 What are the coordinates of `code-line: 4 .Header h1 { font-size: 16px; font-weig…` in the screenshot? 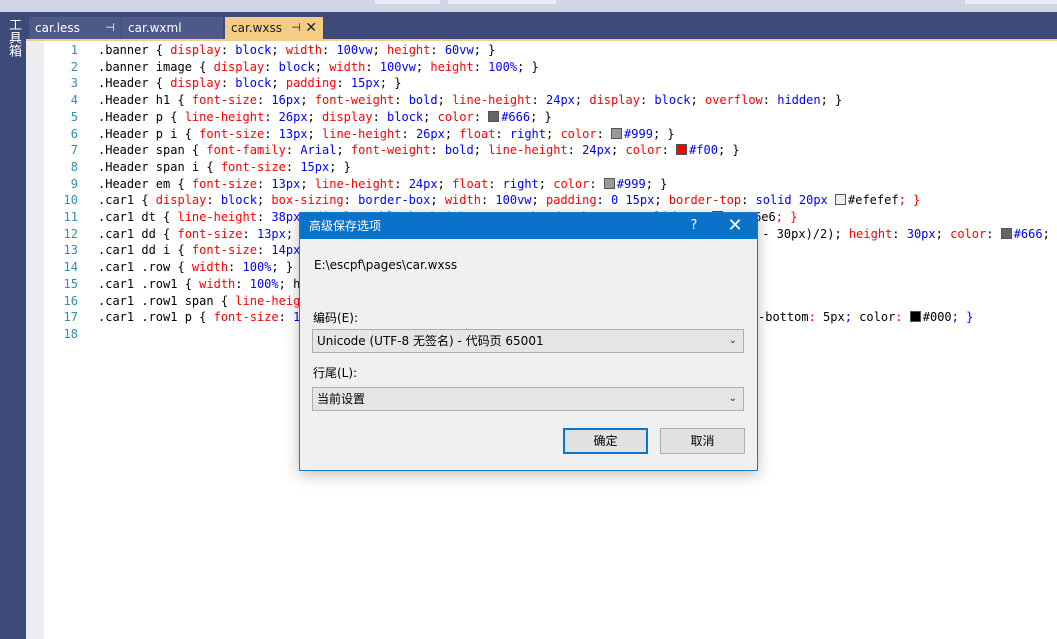 It's located at (550, 100).